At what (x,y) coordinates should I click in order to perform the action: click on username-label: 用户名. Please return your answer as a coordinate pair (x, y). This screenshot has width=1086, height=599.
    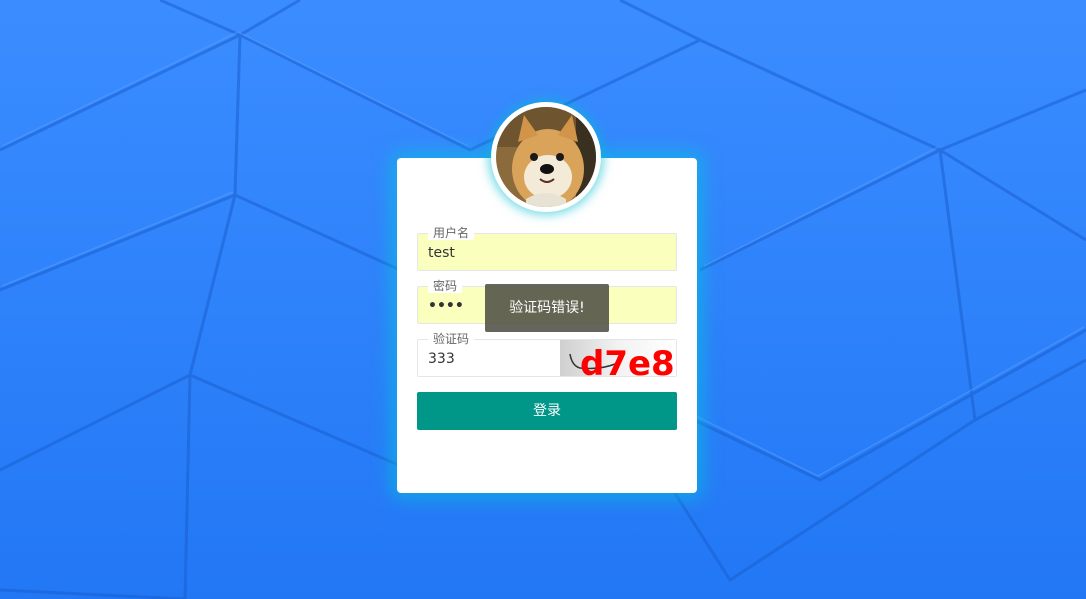
    Looking at the image, I should click on (451, 233).